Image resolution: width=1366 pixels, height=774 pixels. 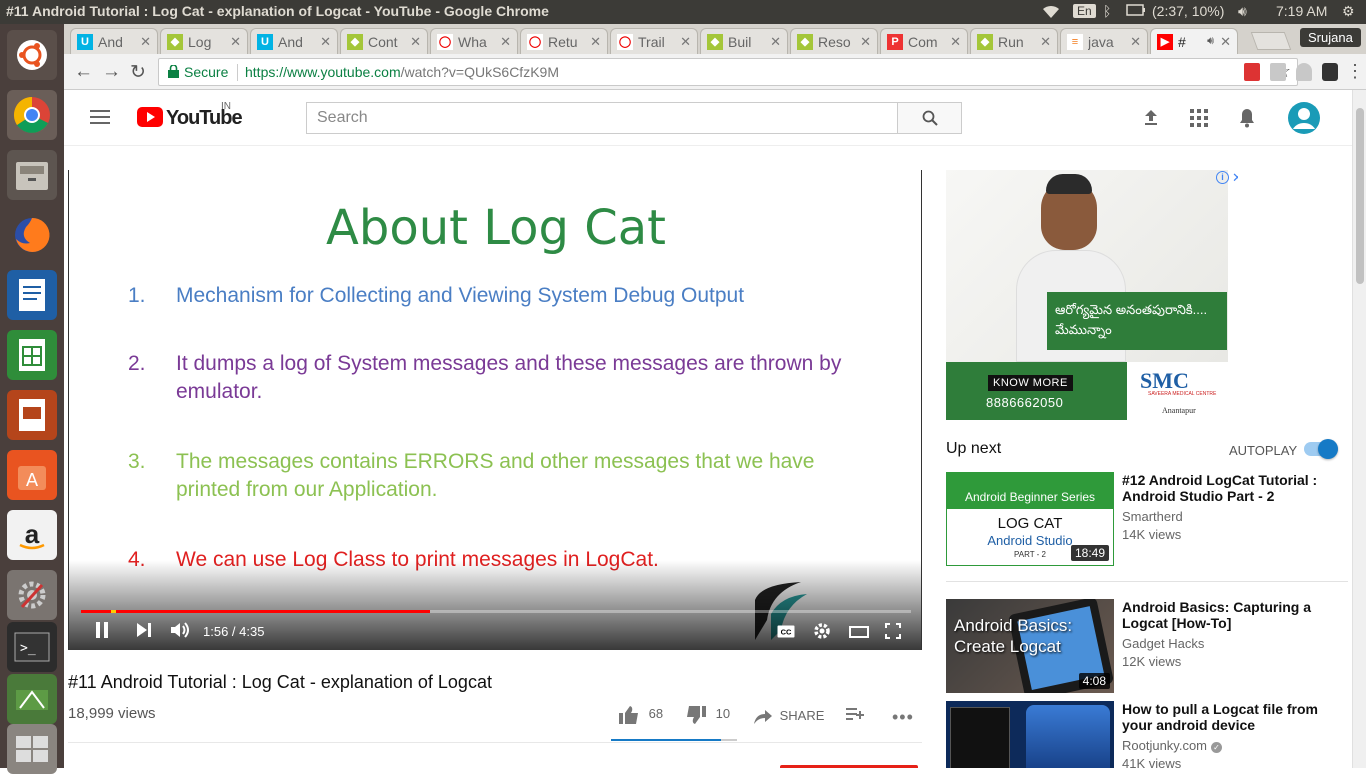 I want to click on pause-icon, so click(x=102, y=632).